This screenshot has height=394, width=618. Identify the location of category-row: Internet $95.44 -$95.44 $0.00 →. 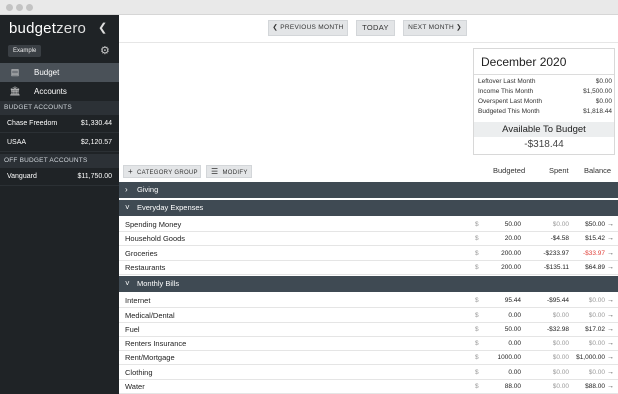
(368, 301).